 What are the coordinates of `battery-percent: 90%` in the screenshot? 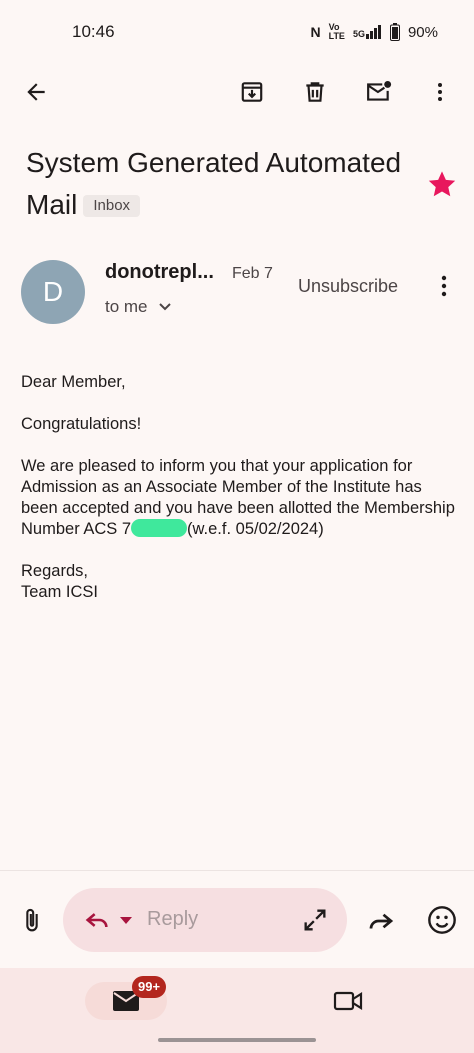 It's located at (422, 32).